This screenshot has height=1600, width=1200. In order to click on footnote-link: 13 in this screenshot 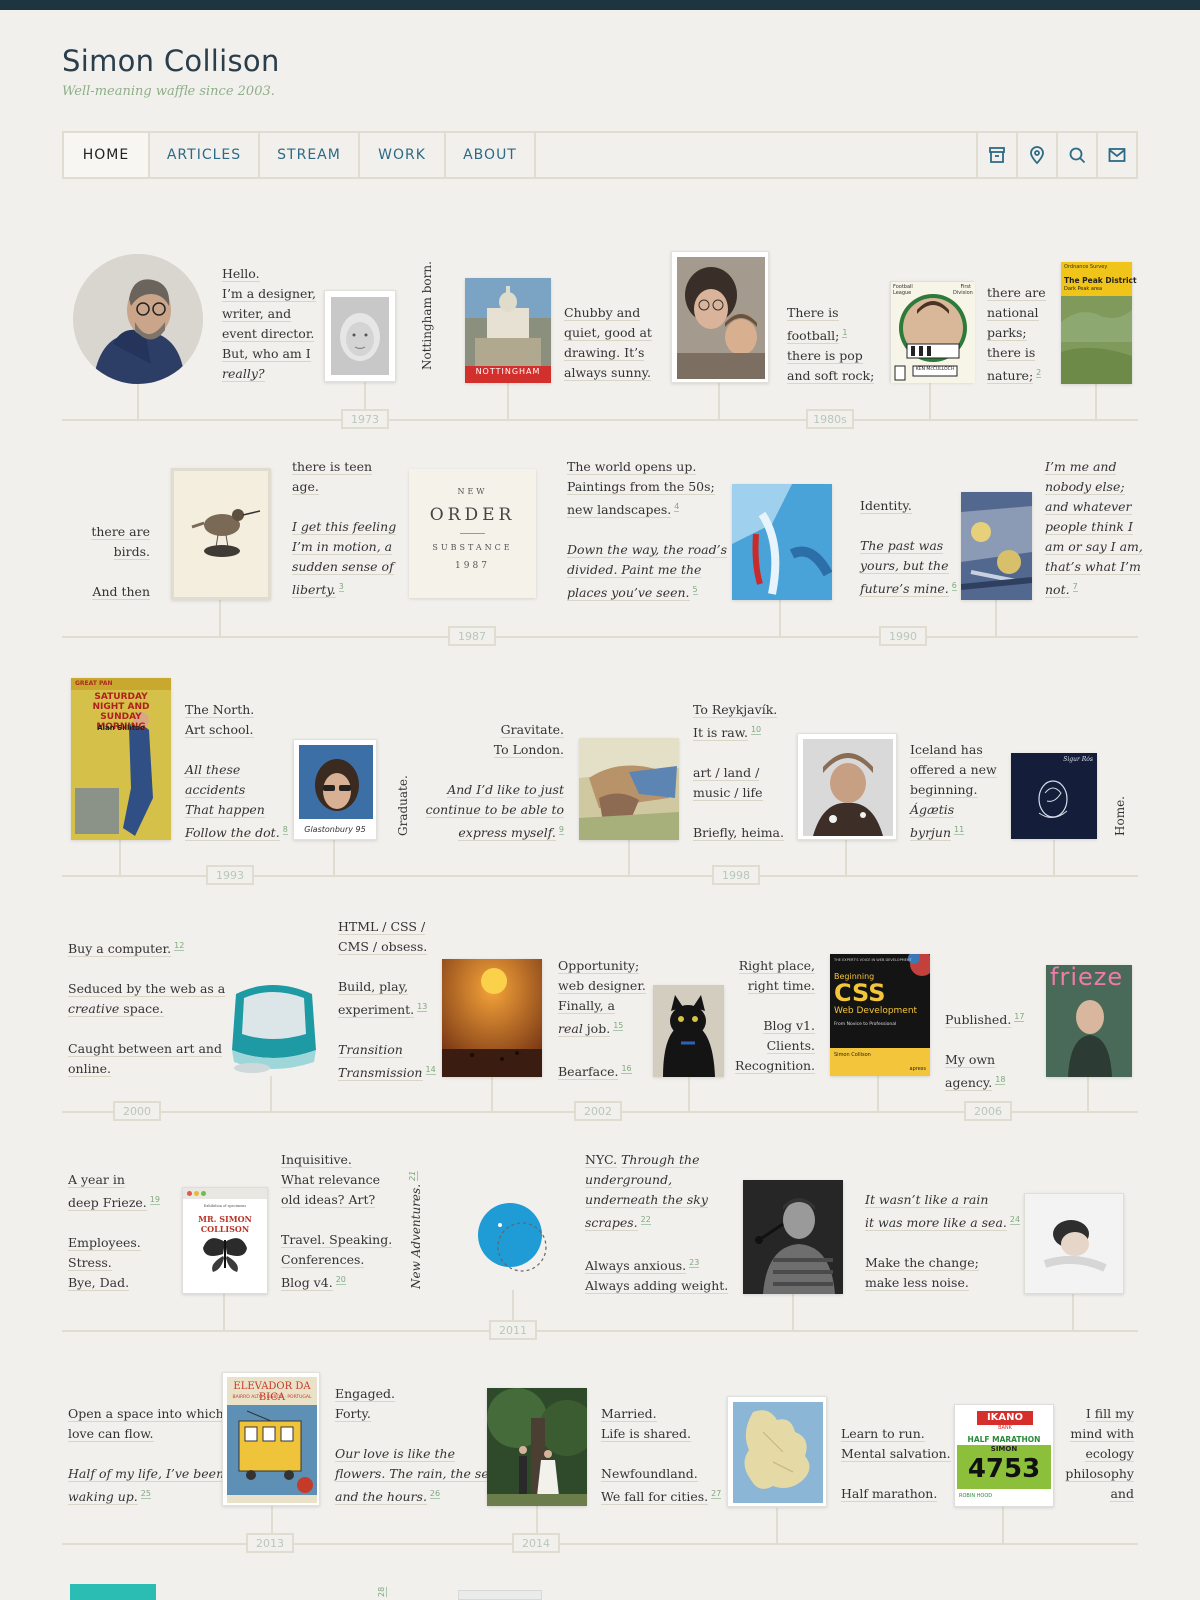, I will do `click(422, 1007)`.